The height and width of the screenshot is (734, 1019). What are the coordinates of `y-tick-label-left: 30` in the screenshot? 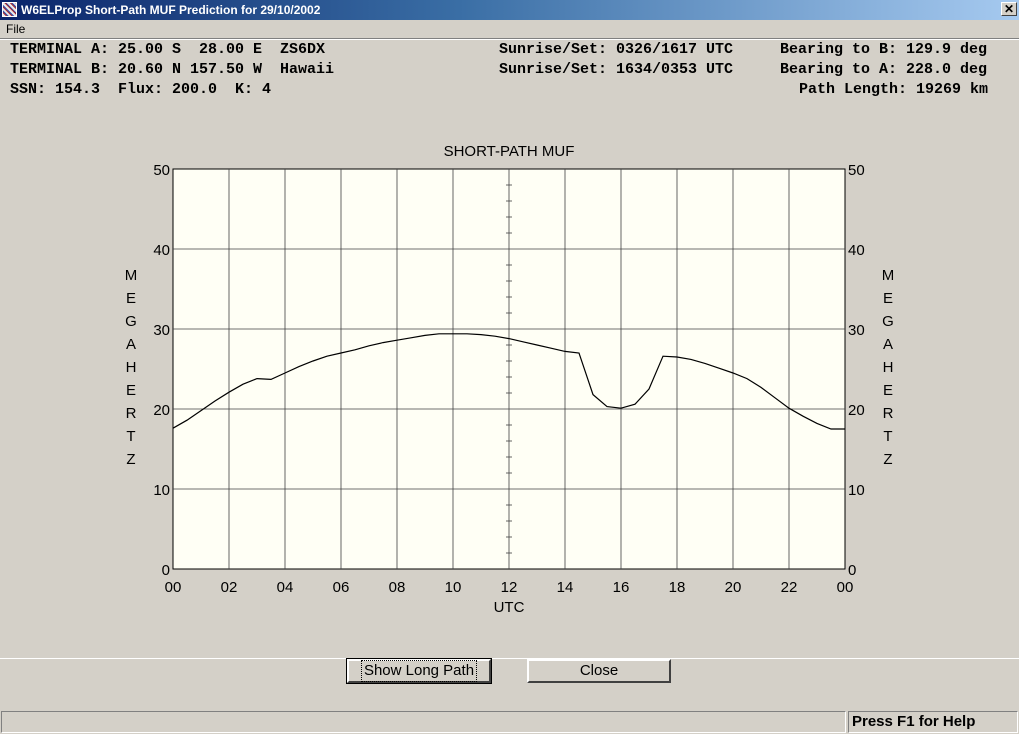 It's located at (161, 330).